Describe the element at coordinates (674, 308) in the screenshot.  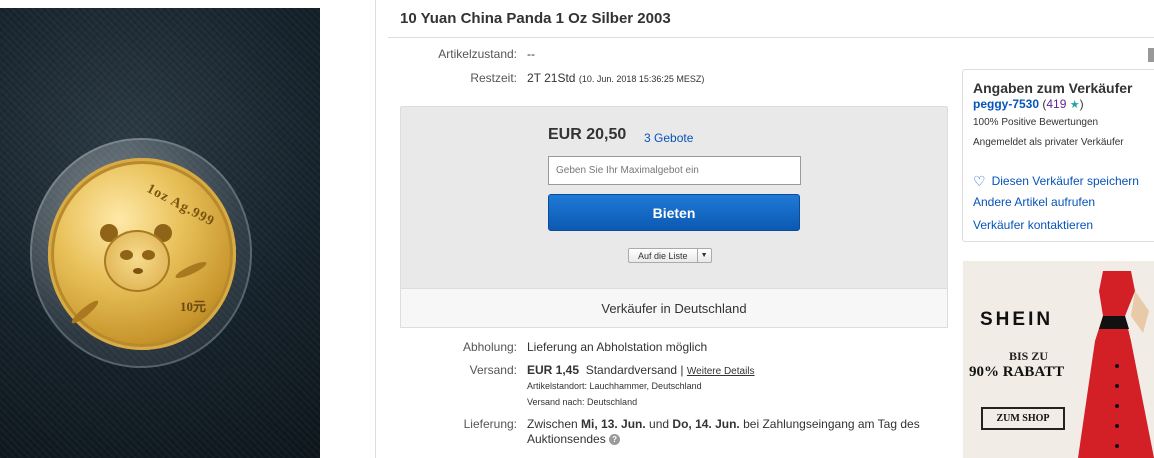
I see `seller-location: Verkäufer in Deutschland` at that location.